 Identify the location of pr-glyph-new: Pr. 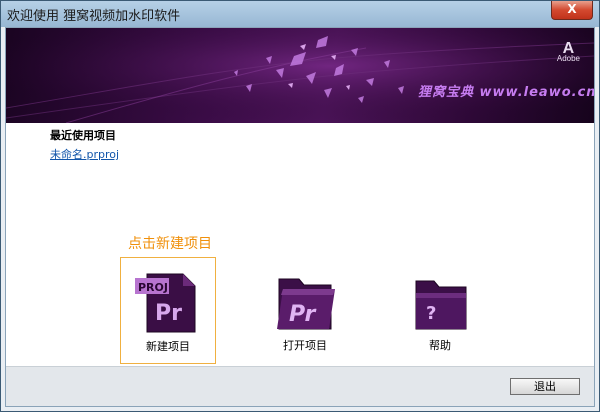
(168, 313).